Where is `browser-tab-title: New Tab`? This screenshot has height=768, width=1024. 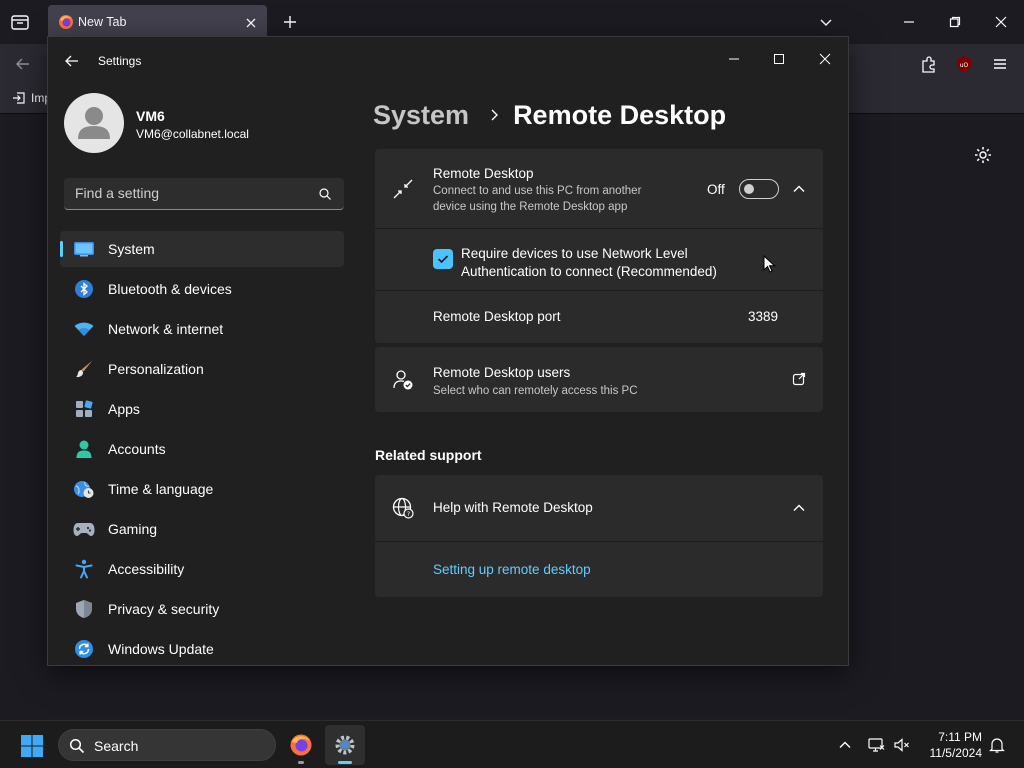
browser-tab-title: New Tab is located at coordinates (102, 22).